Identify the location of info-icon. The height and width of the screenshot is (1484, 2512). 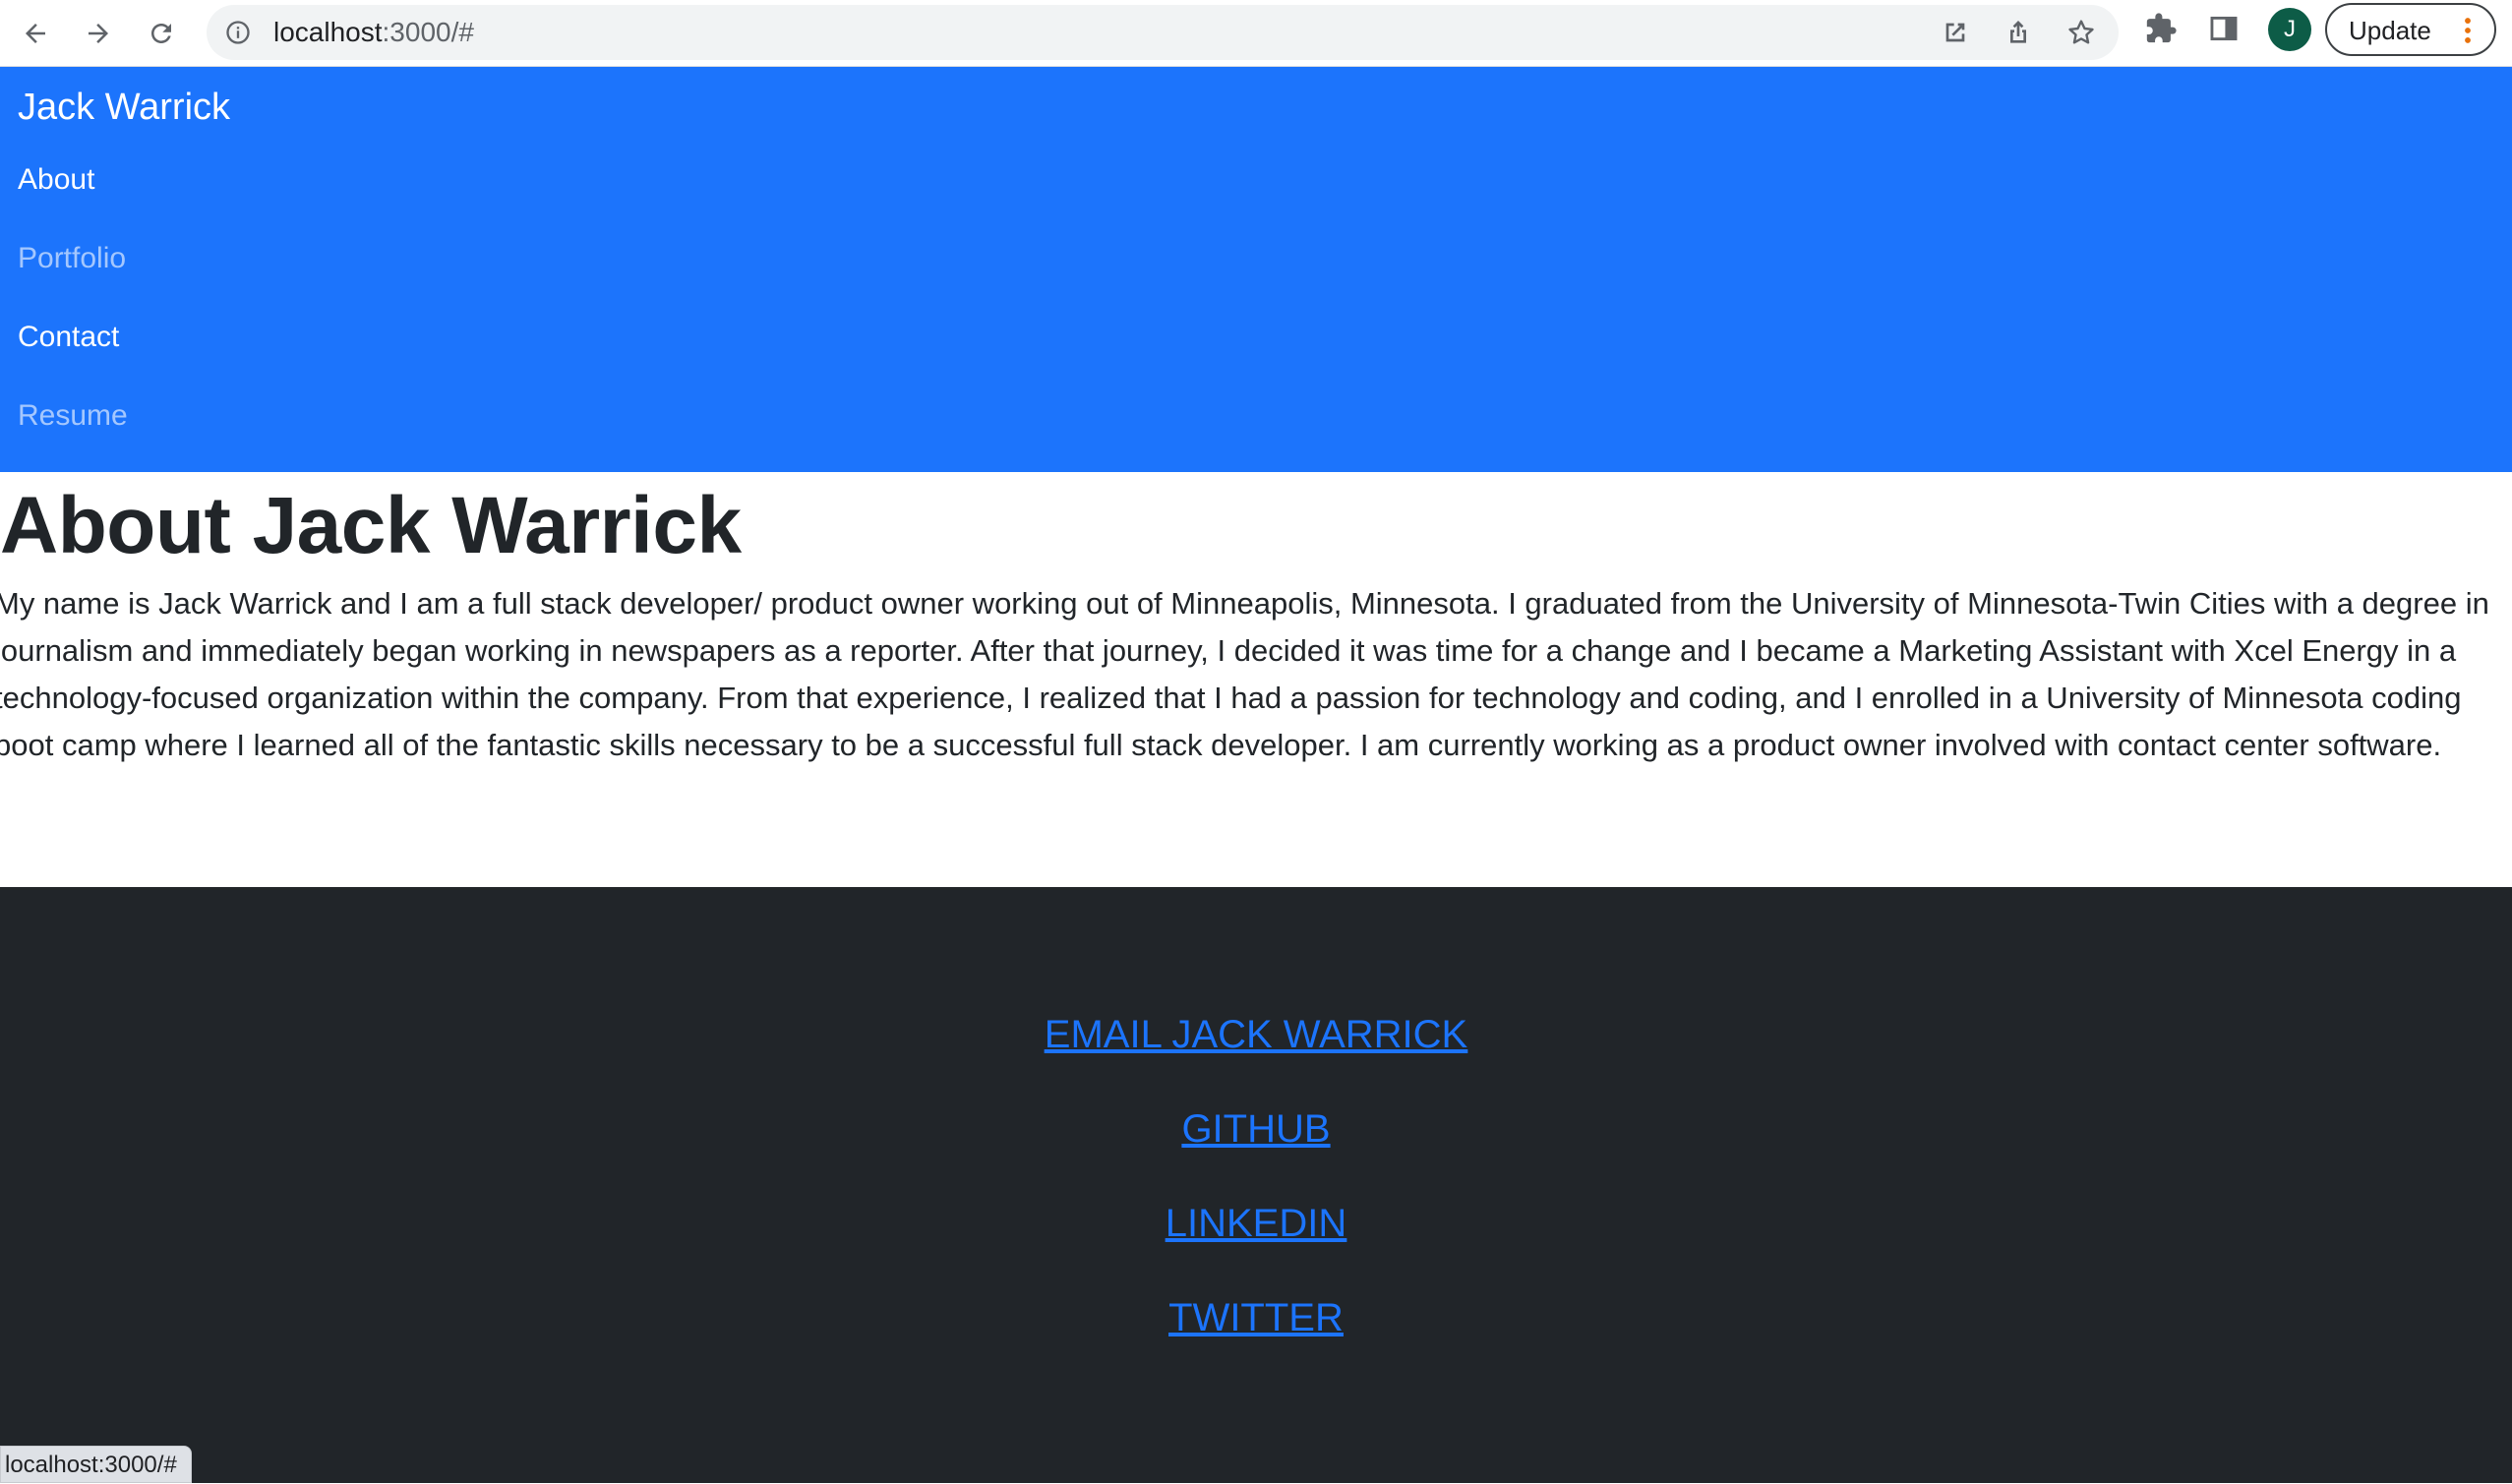
(238, 32).